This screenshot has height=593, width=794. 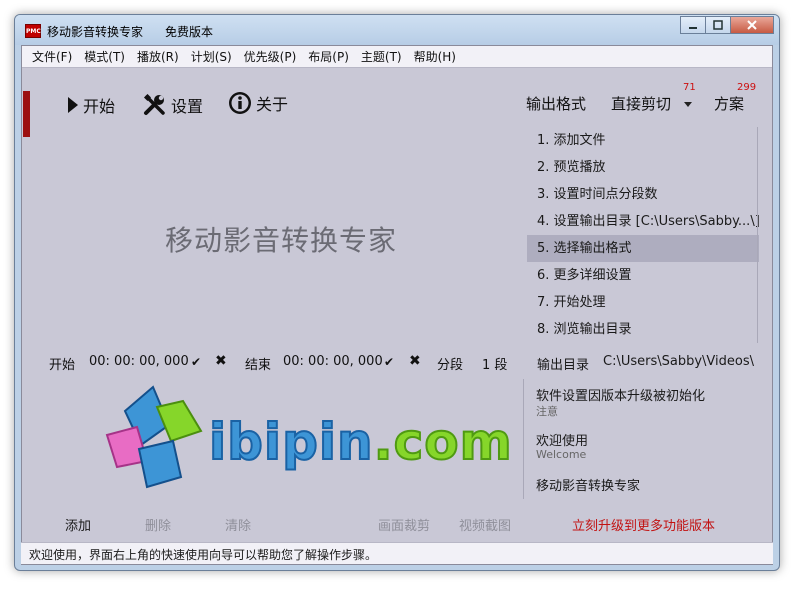 What do you see at coordinates (196, 362) in the screenshot?
I see `start-confirm-icon: ✔` at bounding box center [196, 362].